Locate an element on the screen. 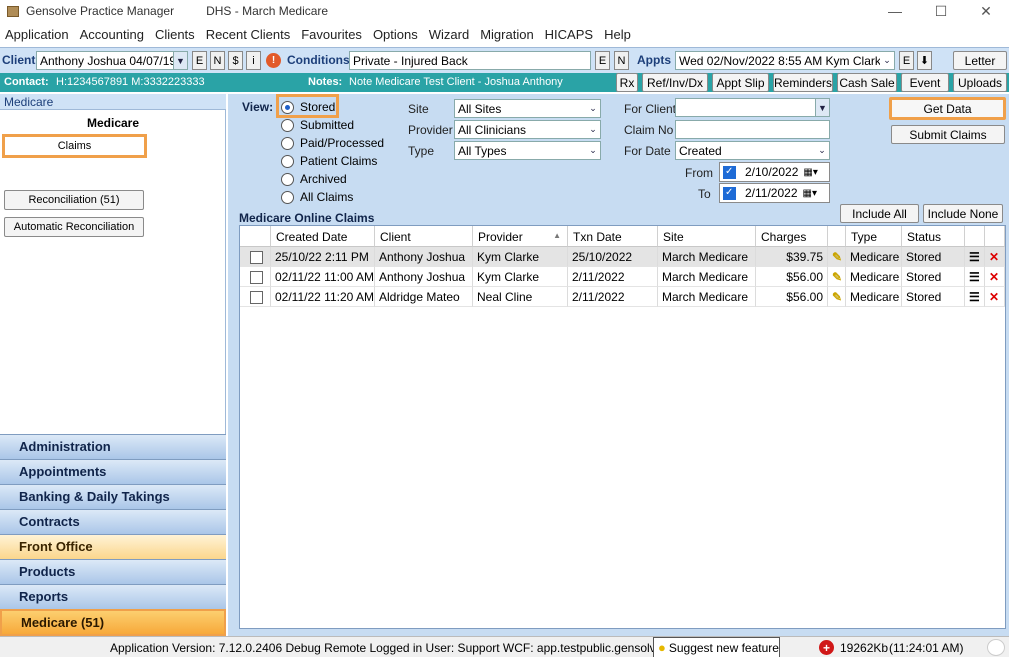 The image size is (1009, 657). alert-icon: ! is located at coordinates (273, 60).